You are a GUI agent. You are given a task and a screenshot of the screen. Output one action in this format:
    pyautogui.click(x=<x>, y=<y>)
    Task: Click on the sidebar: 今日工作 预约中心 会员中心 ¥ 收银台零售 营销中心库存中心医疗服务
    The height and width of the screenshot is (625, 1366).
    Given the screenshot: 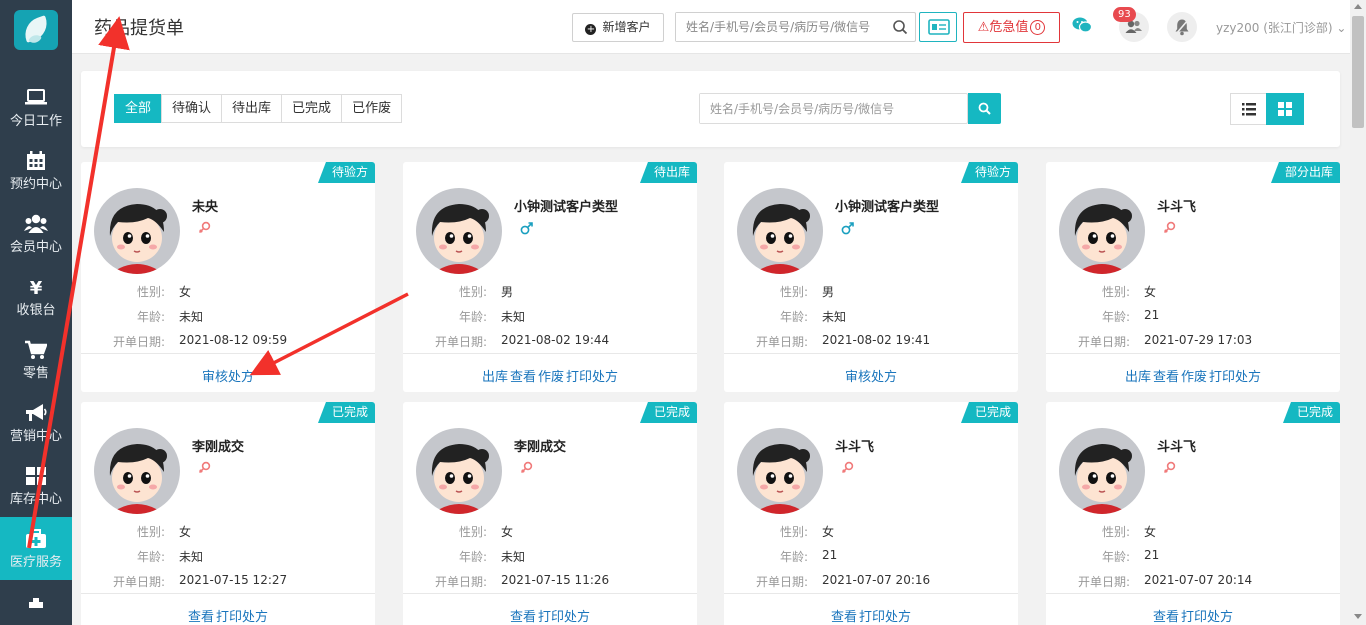 What is the action you would take?
    pyautogui.click(x=36, y=312)
    